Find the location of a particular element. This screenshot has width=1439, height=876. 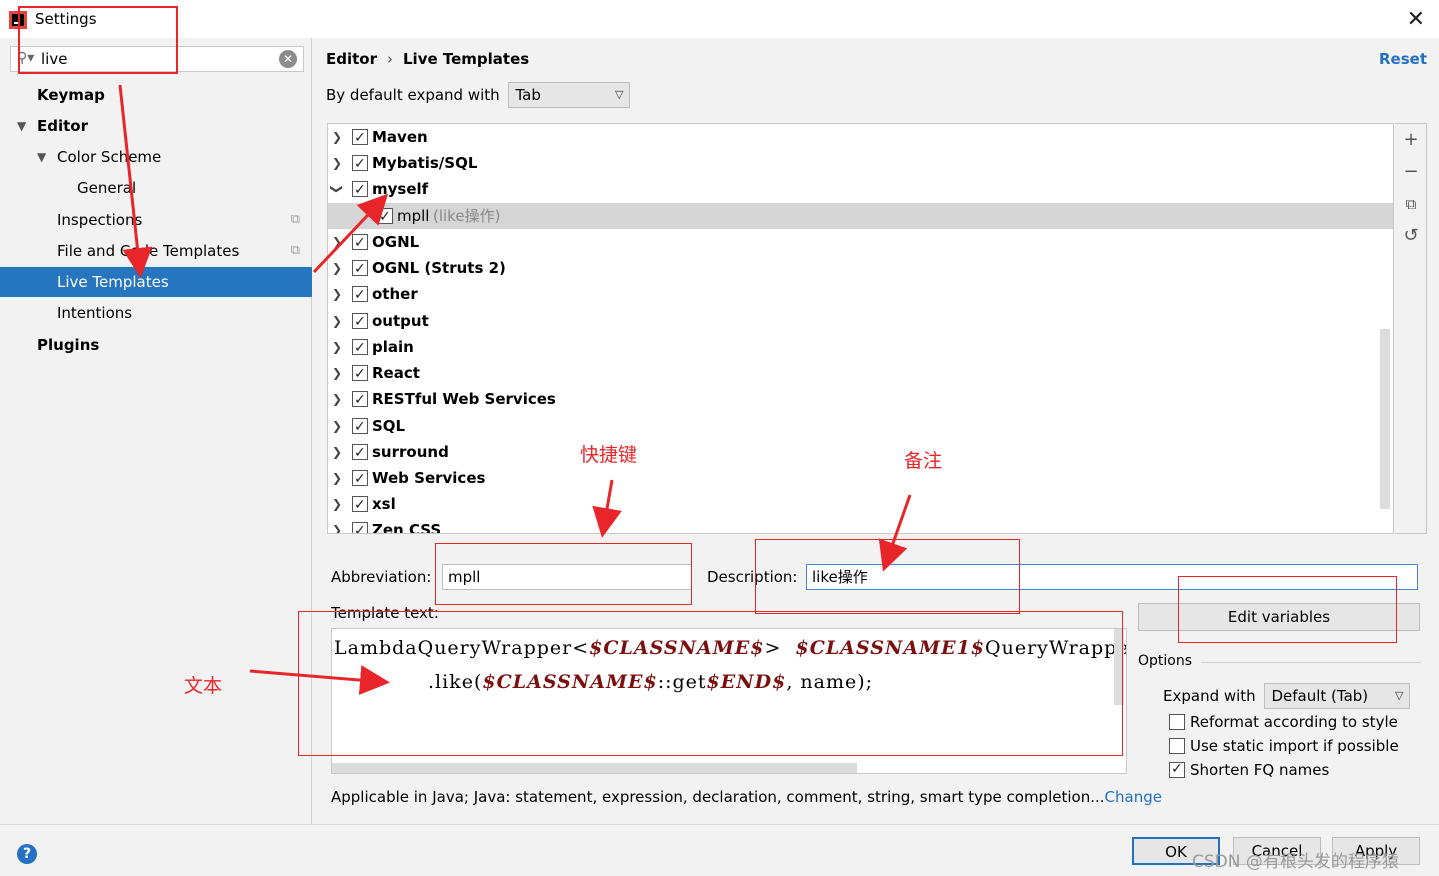

sidebar-item-inspections: Inspections ⧉ is located at coordinates (156, 220).